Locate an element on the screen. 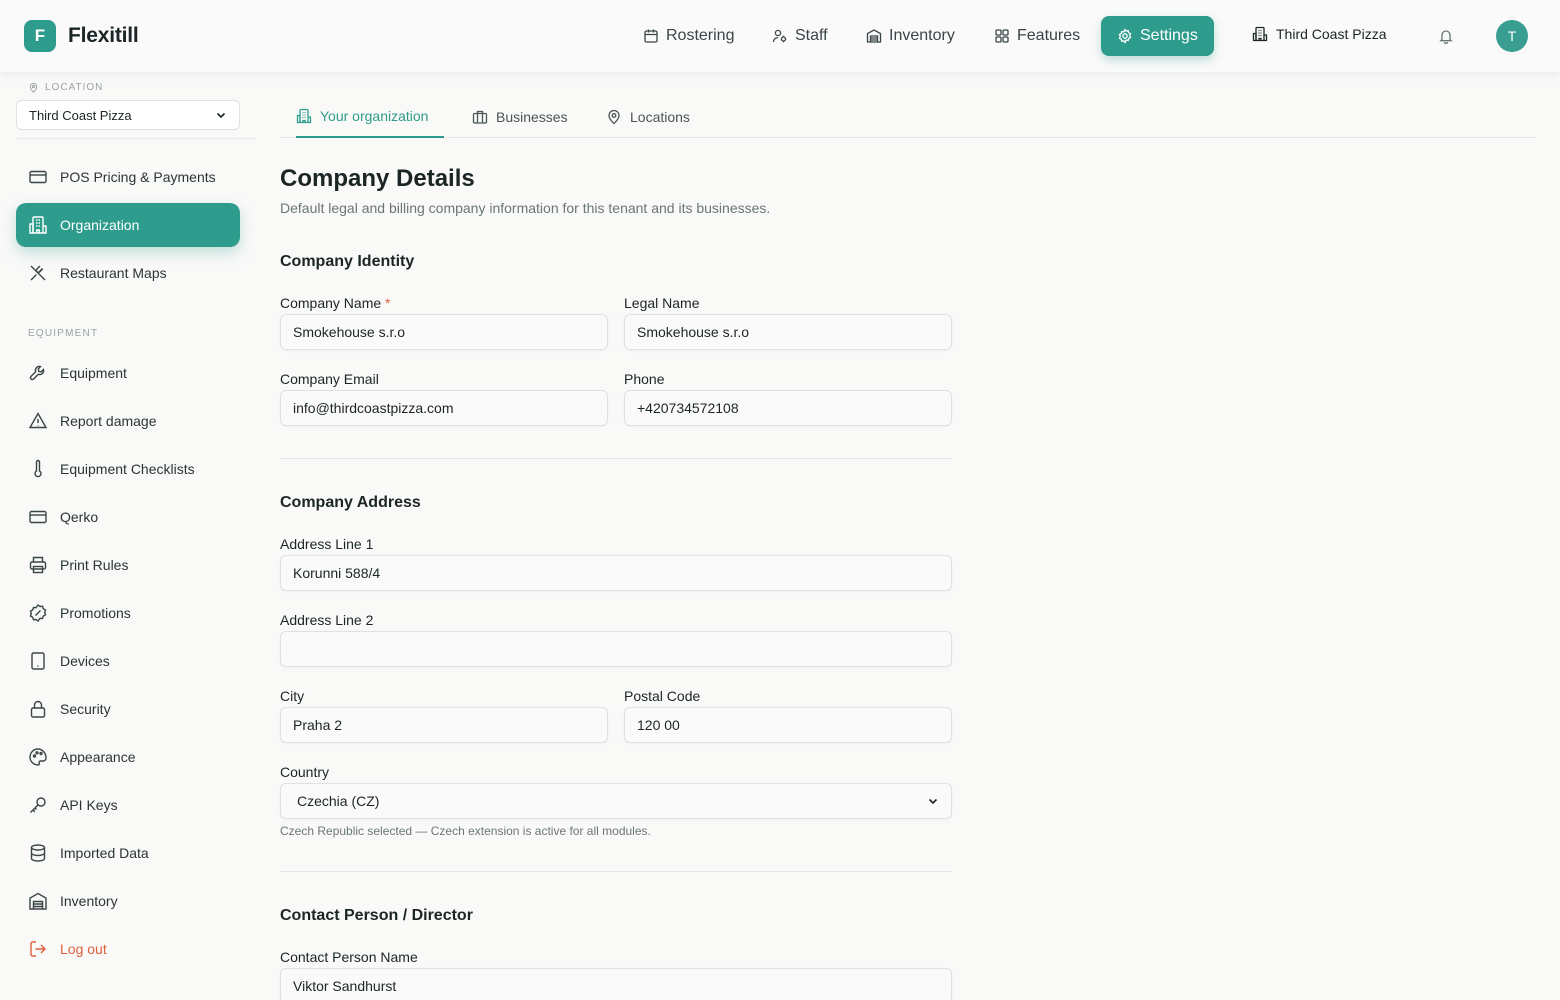  sidebar-item-label: POS Pricing & Payments is located at coordinates (138, 177).